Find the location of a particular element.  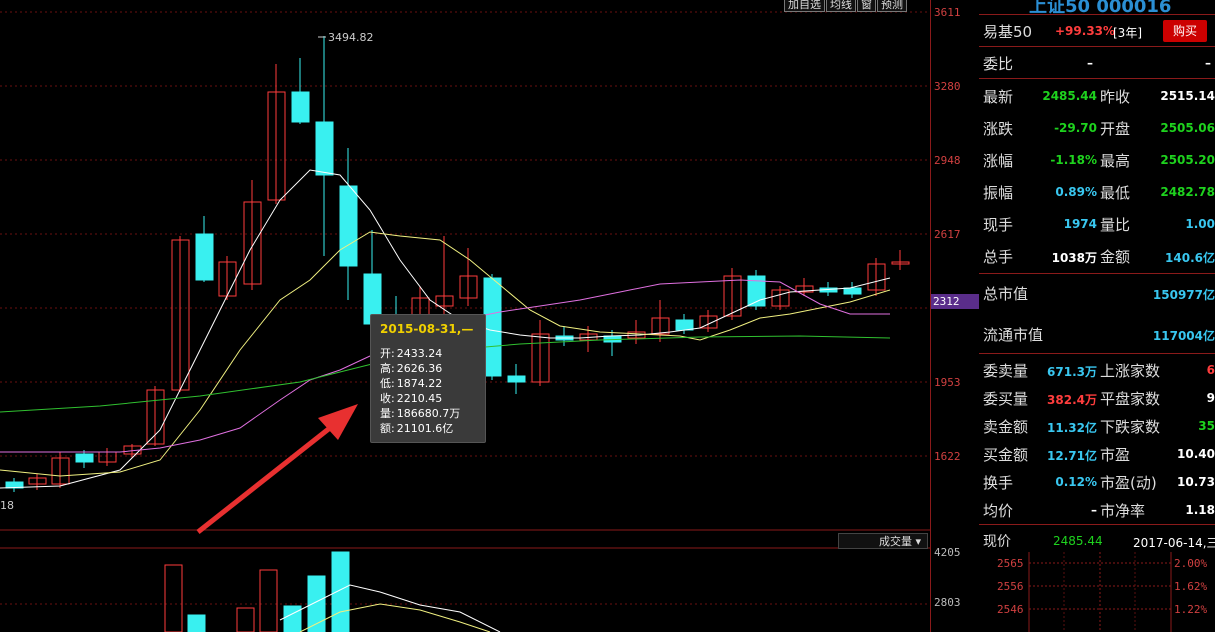

peak-label: 3494.82 is located at coordinates (351, 37).